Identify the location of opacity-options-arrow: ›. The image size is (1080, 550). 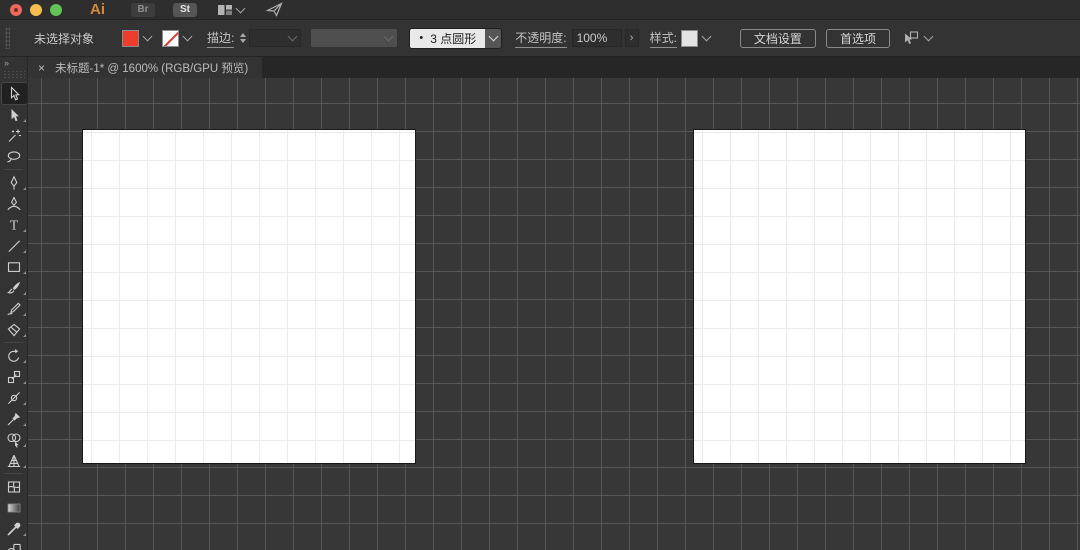
(631, 38).